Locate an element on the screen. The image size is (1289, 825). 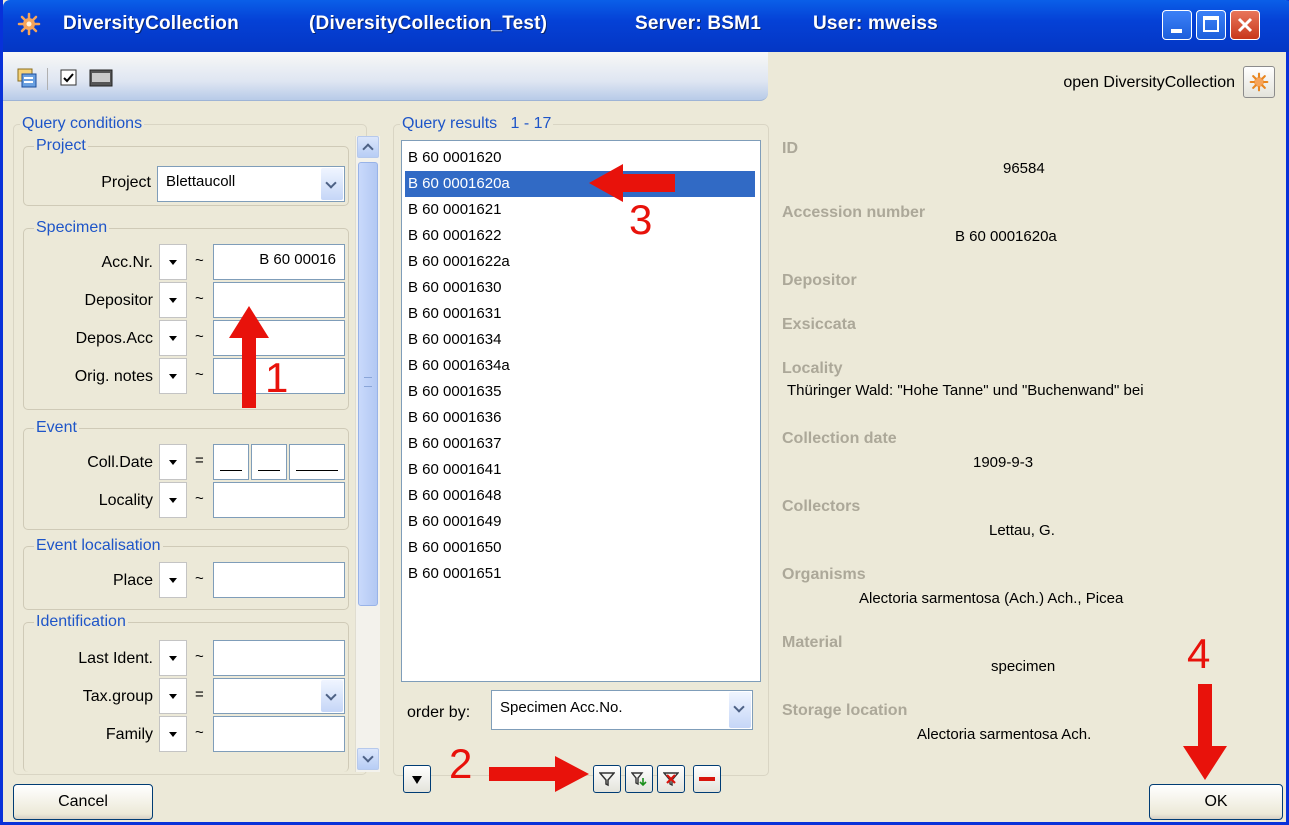
close-button is located at coordinates (1245, 25).